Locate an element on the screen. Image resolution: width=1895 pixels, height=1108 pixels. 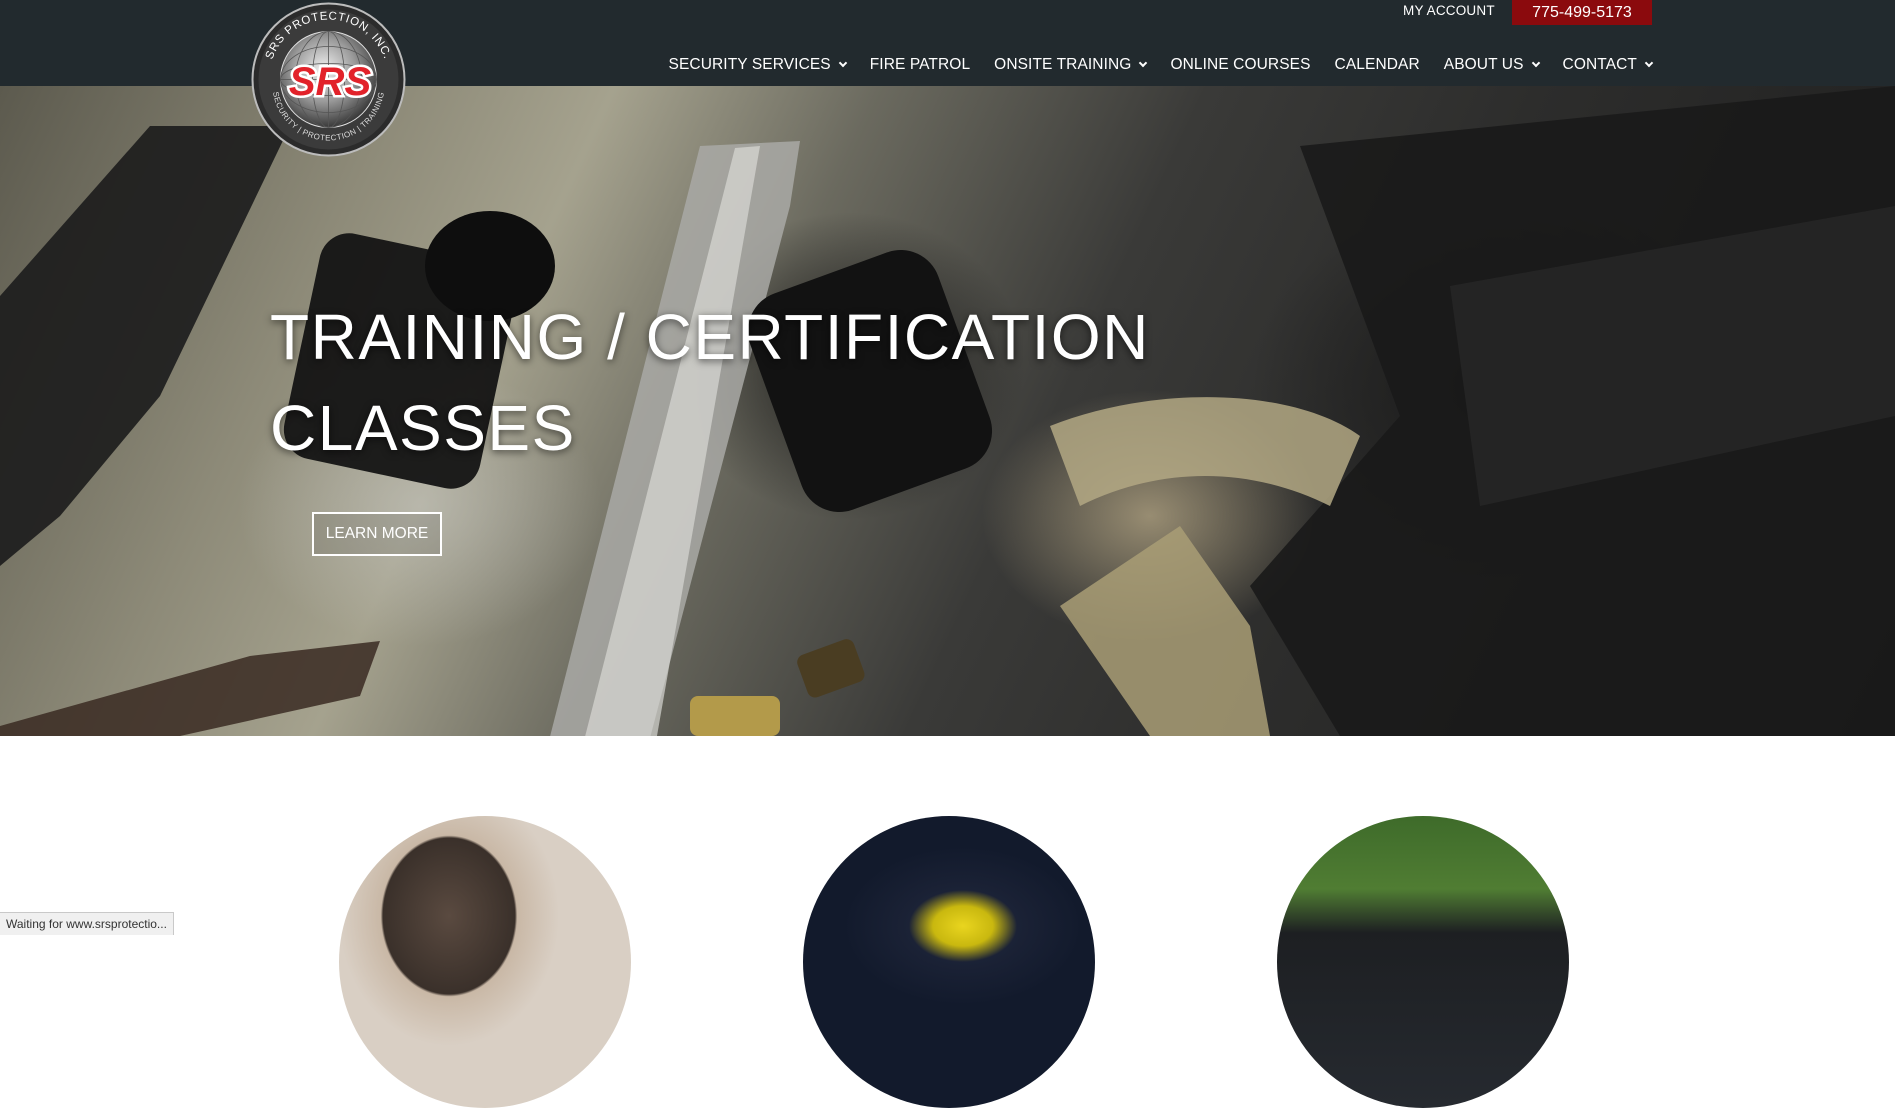
hero-title: TRAINING / CERTIFICATION CLASSES is located at coordinates (770, 383).